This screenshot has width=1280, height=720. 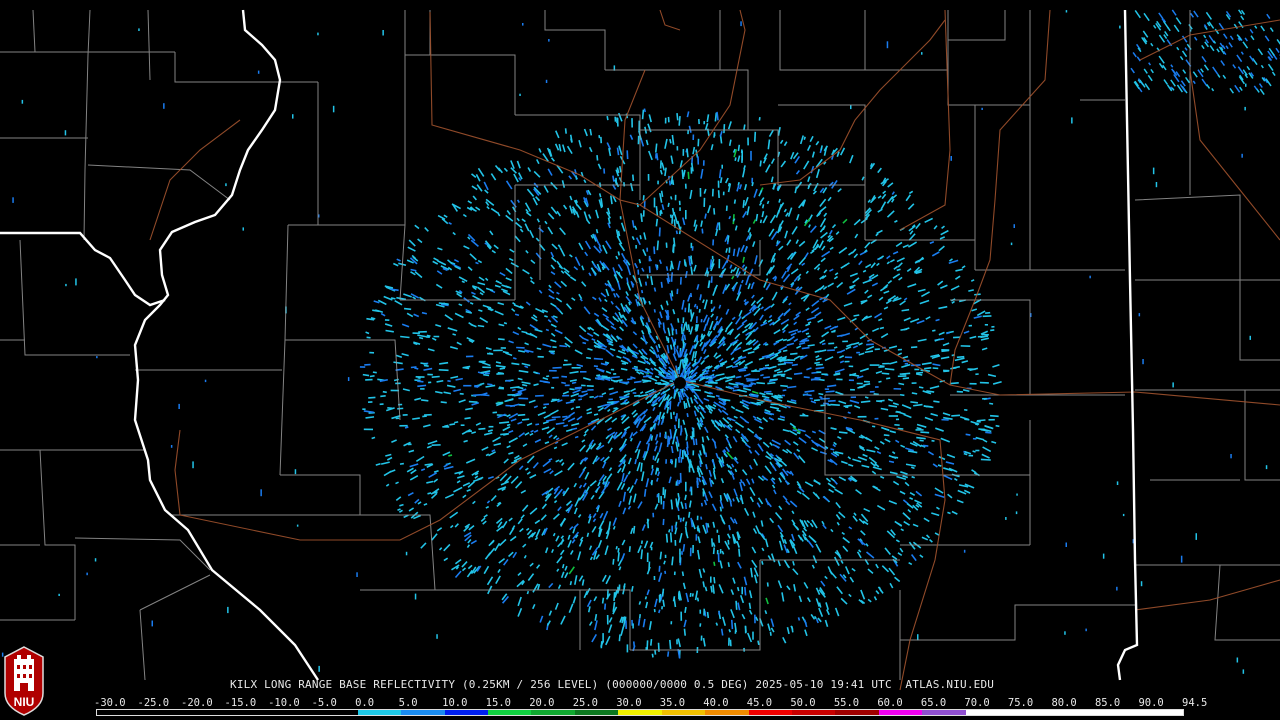 What do you see at coordinates (803, 703) in the screenshot?
I see `colorbar-tick: 50.0` at bounding box center [803, 703].